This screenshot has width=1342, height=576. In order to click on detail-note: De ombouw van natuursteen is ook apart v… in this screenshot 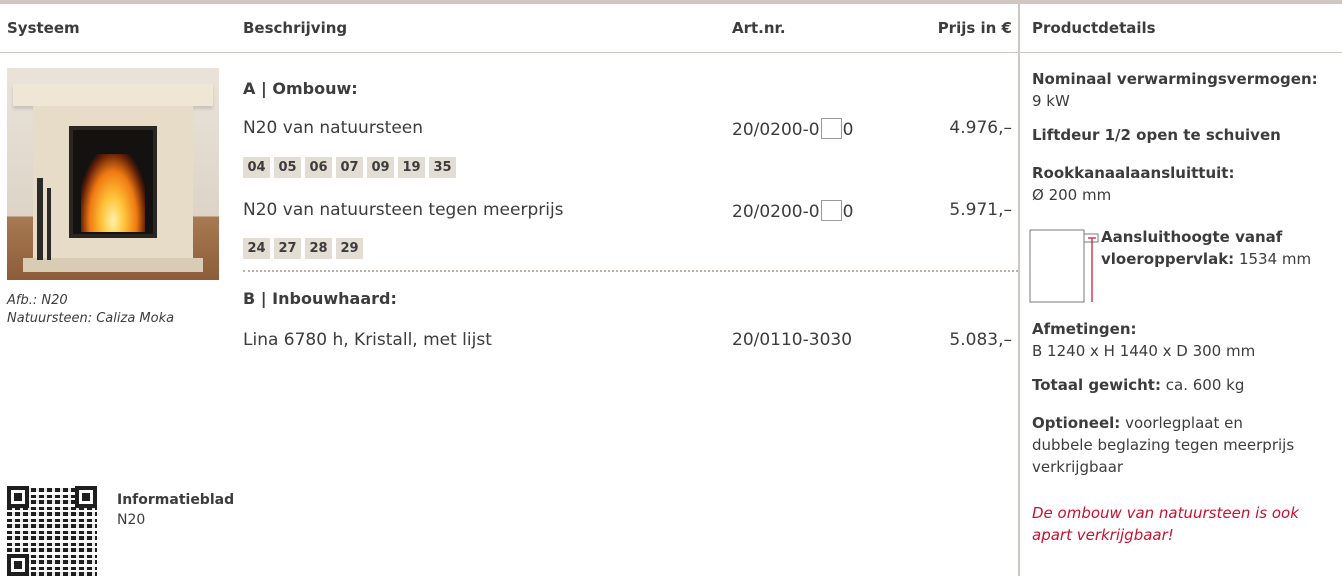, I will do `click(1165, 524)`.